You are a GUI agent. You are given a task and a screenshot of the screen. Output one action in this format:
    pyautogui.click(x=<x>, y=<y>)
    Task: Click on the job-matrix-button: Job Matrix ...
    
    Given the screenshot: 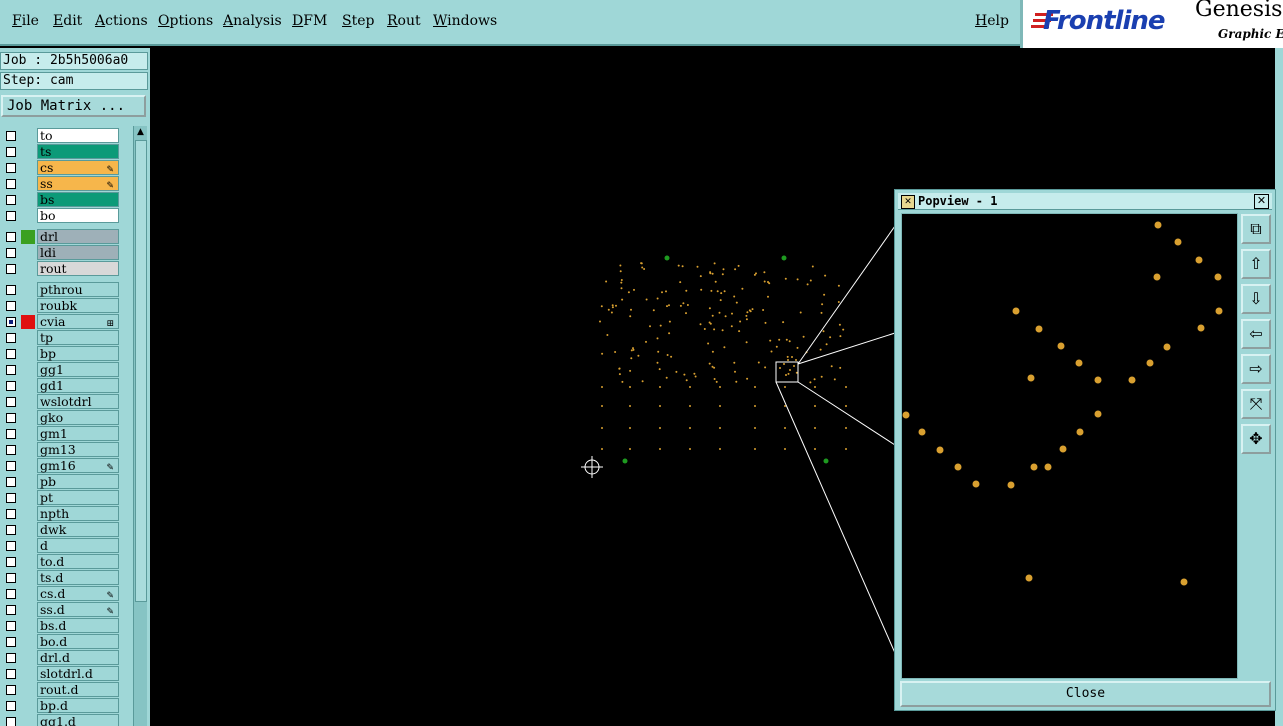 What is the action you would take?
    pyautogui.click(x=73, y=106)
    